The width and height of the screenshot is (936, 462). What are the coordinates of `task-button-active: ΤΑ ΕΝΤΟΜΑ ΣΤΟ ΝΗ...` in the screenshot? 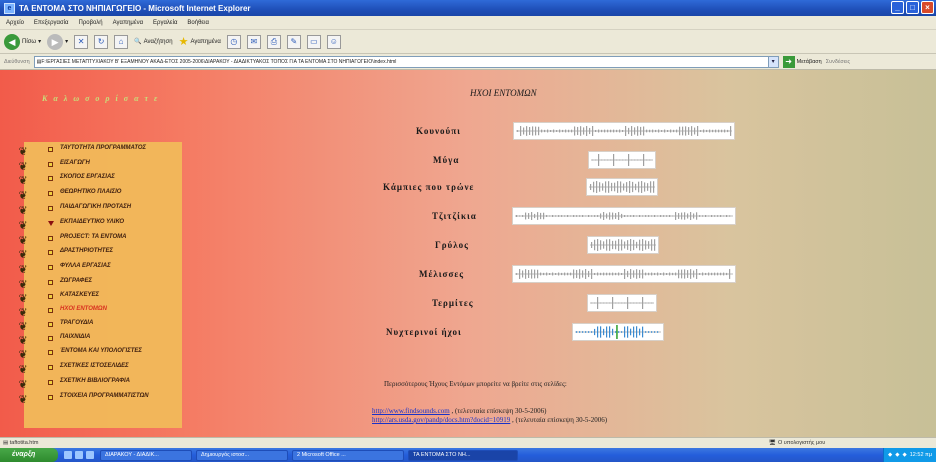 It's located at (463, 455).